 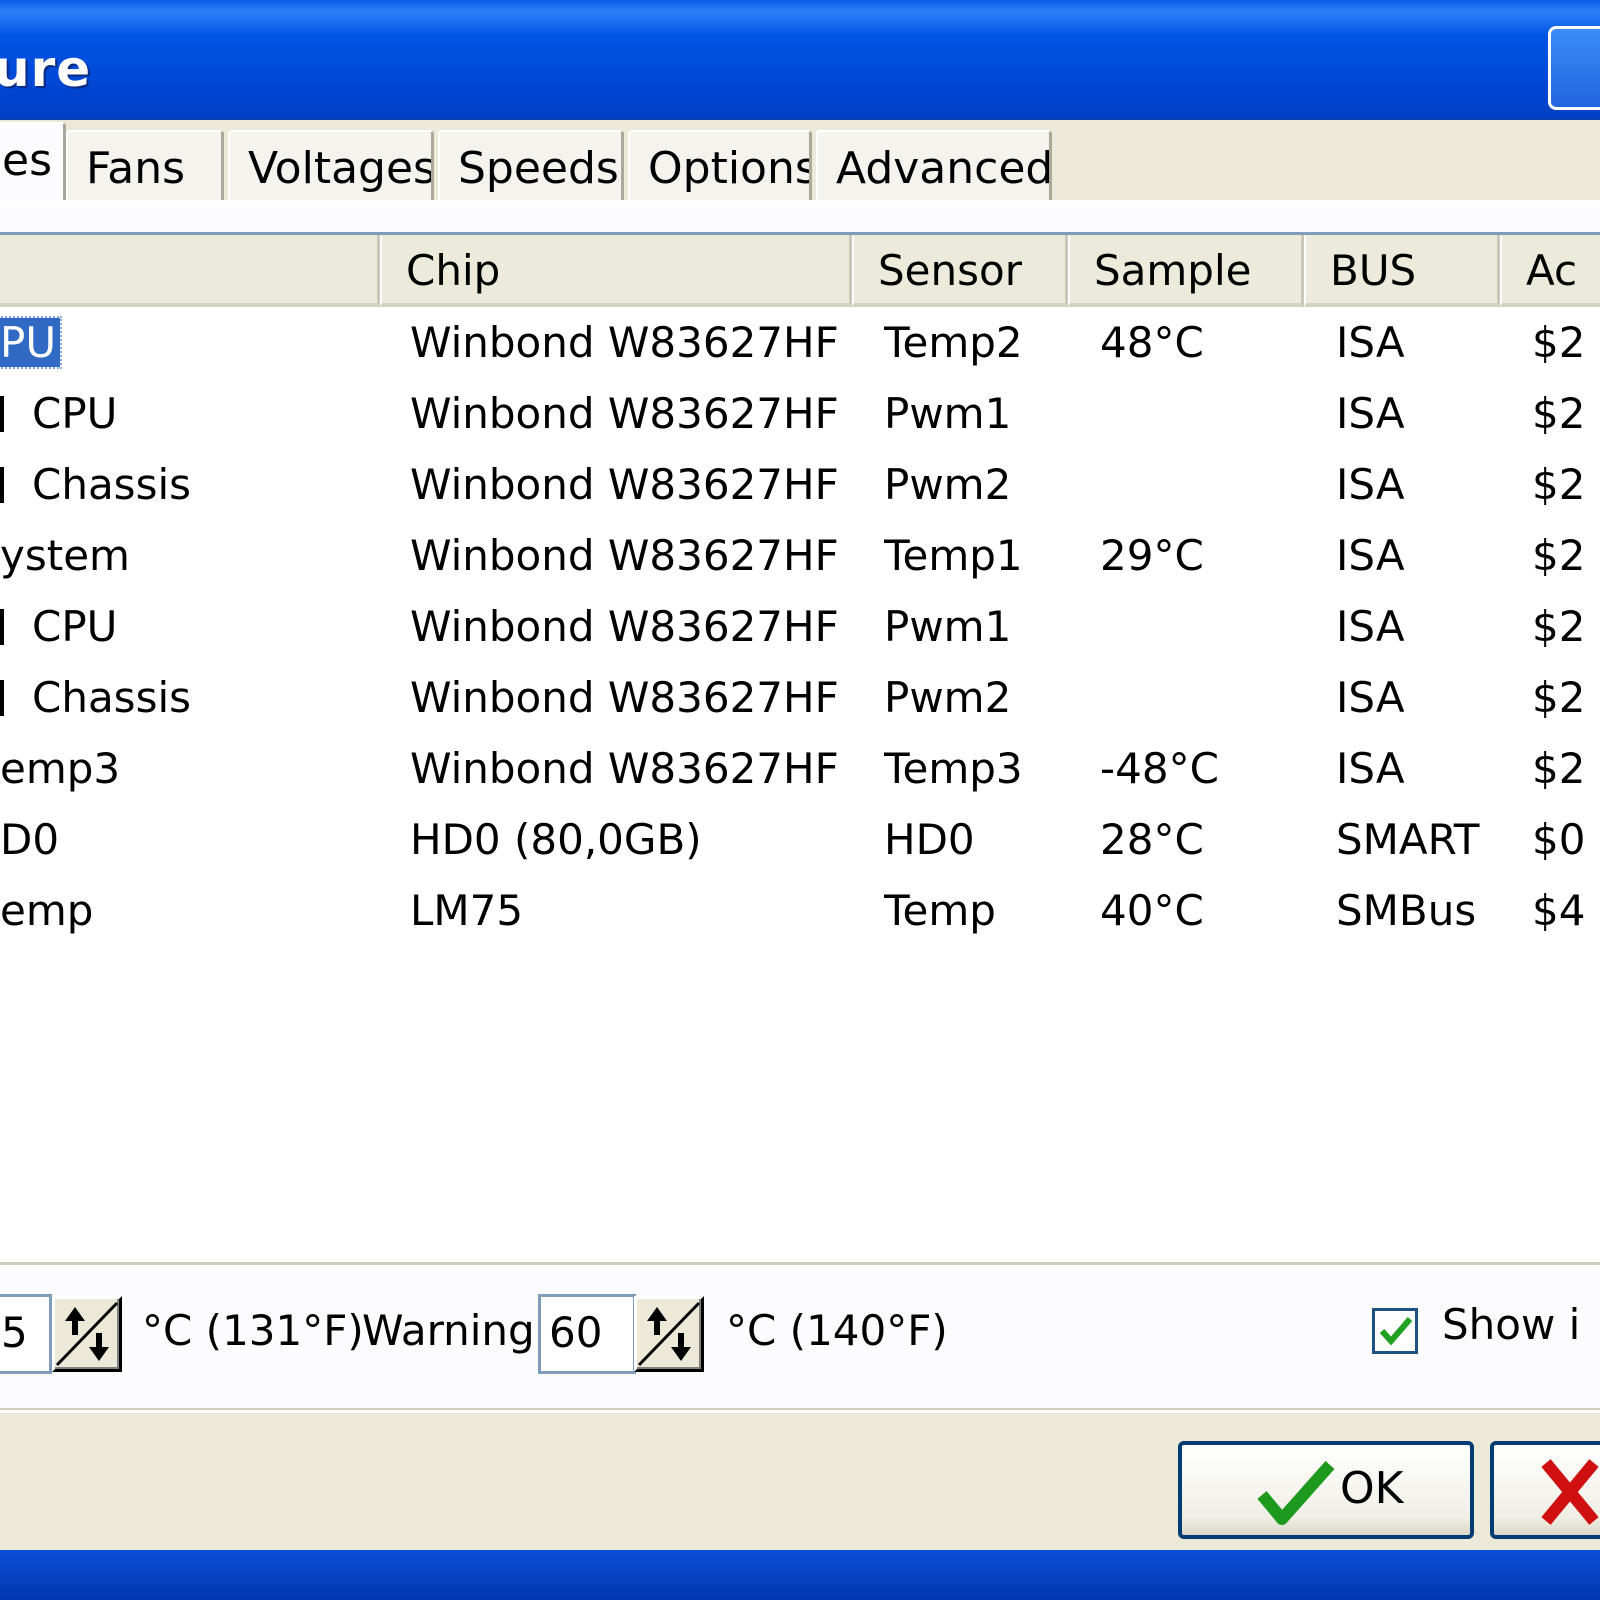 I want to click on cell-sensor-text: Temp2, so click(x=953, y=342).